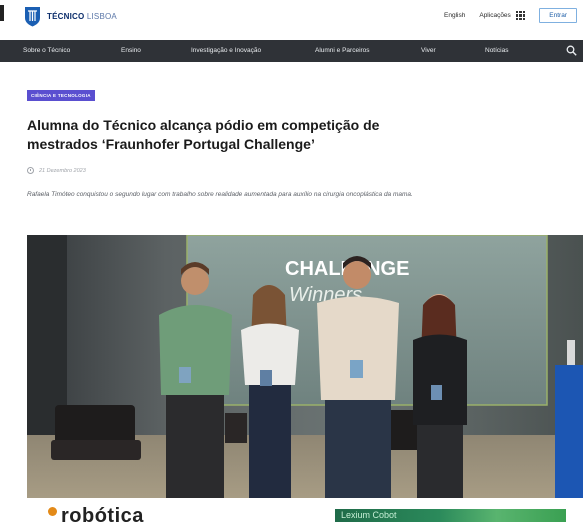 The image size is (583, 528). I want to click on robotica-text: robótica, so click(102, 516).